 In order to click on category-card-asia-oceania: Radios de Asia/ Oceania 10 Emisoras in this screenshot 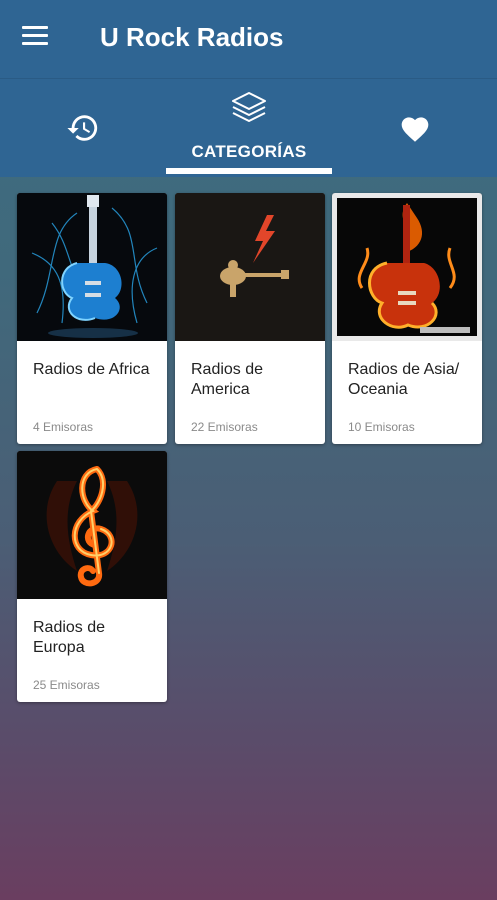, I will do `click(407, 318)`.